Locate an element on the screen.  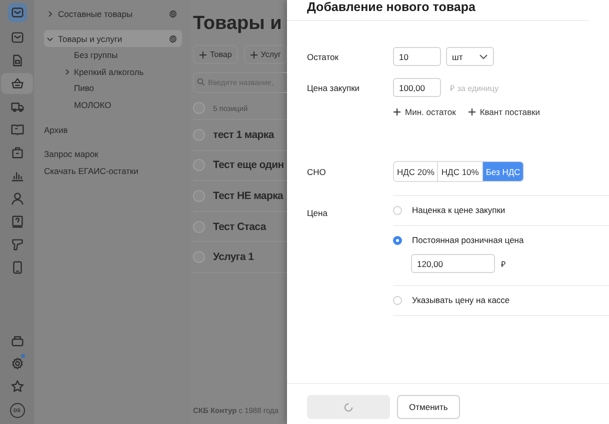
printer-icon is located at coordinates (17, 340).